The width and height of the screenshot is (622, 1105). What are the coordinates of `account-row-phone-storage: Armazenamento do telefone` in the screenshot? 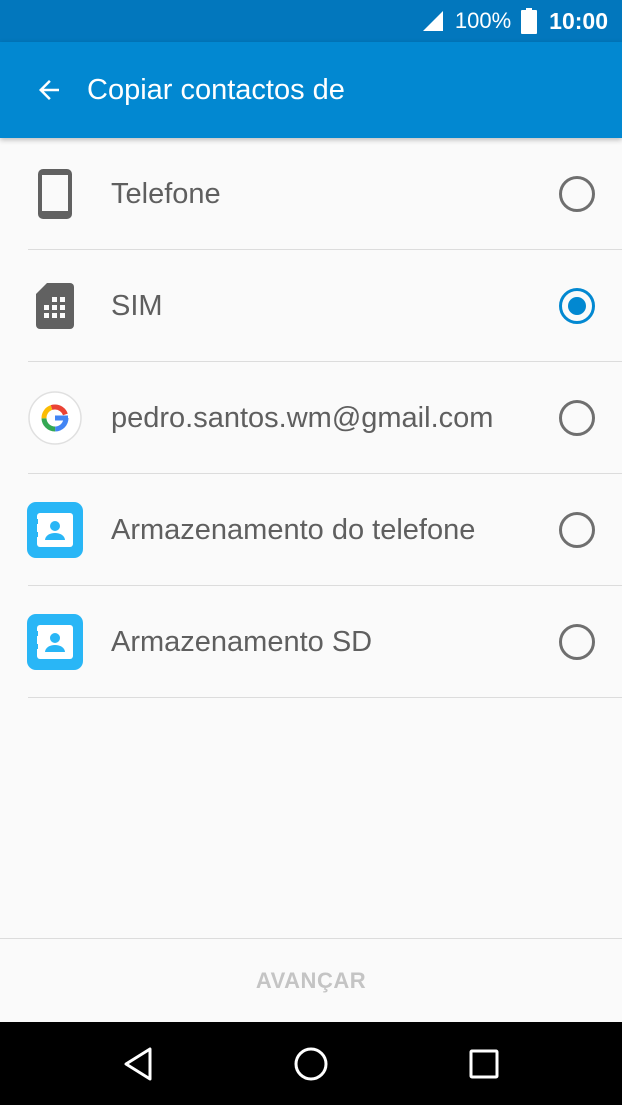 It's located at (311, 530).